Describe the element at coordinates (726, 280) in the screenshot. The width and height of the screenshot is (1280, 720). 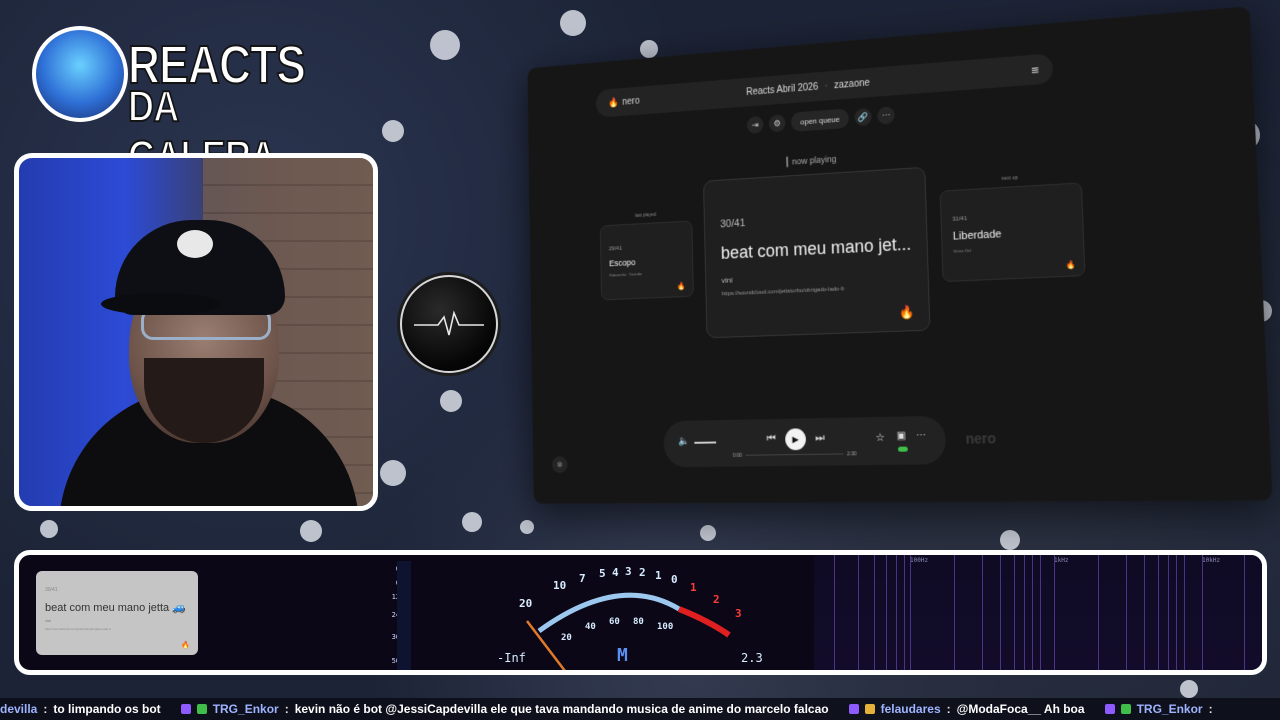
I see `track-artist: vini` at that location.